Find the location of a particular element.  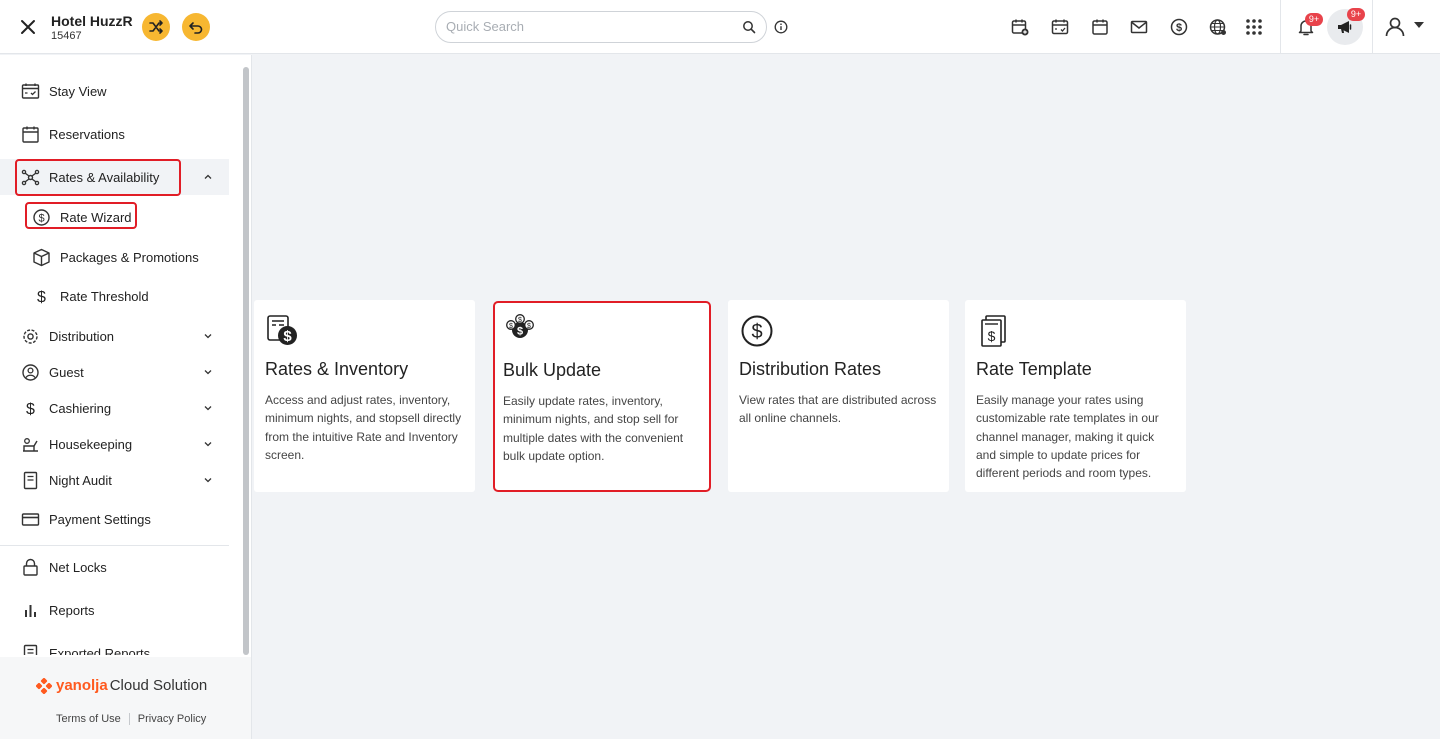

search-icon is located at coordinates (749, 27).